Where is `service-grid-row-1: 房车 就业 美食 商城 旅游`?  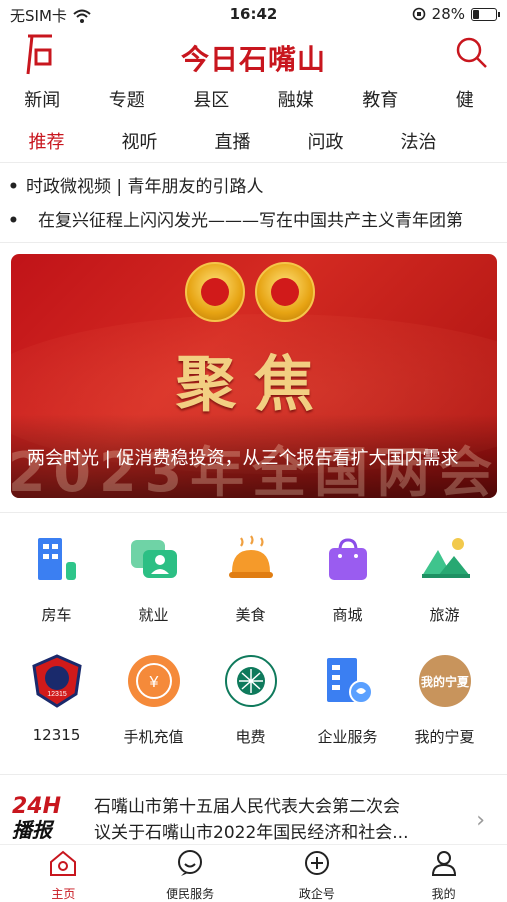
service-grid-row-1: 房车 就业 美食 商城 旅游 is located at coordinates (257, 578).